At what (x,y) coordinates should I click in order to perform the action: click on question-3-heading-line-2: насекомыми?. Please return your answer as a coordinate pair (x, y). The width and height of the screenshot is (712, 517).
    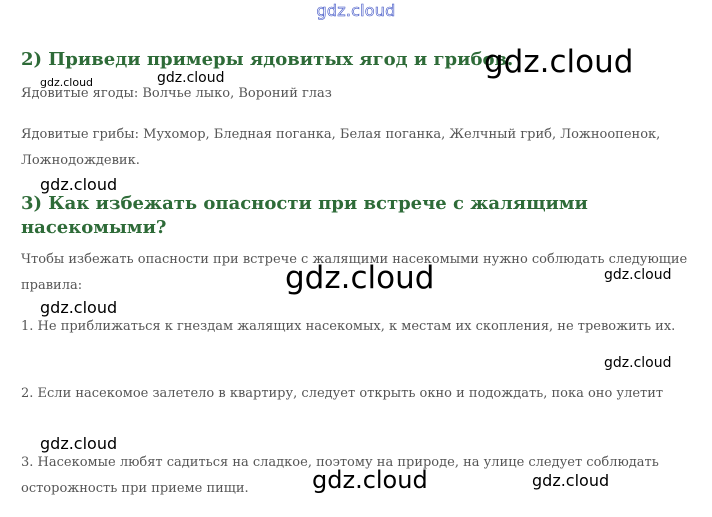
    Looking at the image, I should click on (94, 227).